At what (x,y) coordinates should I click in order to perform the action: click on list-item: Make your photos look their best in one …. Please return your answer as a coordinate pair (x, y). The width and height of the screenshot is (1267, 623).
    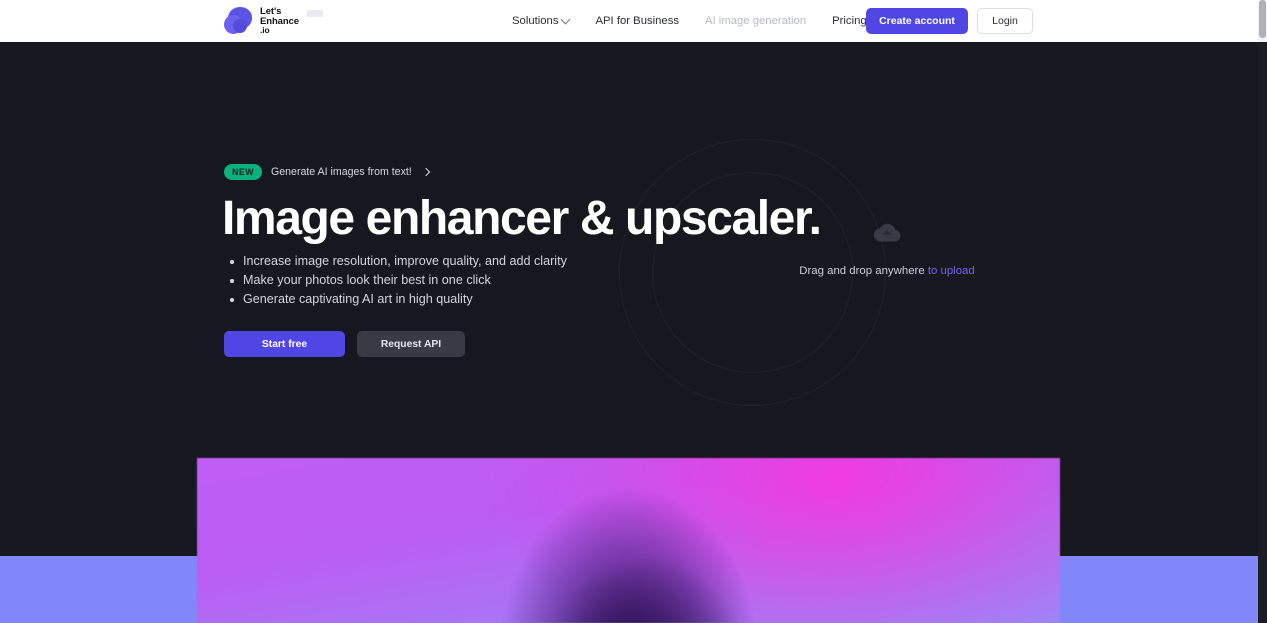
    Looking at the image, I should click on (398, 280).